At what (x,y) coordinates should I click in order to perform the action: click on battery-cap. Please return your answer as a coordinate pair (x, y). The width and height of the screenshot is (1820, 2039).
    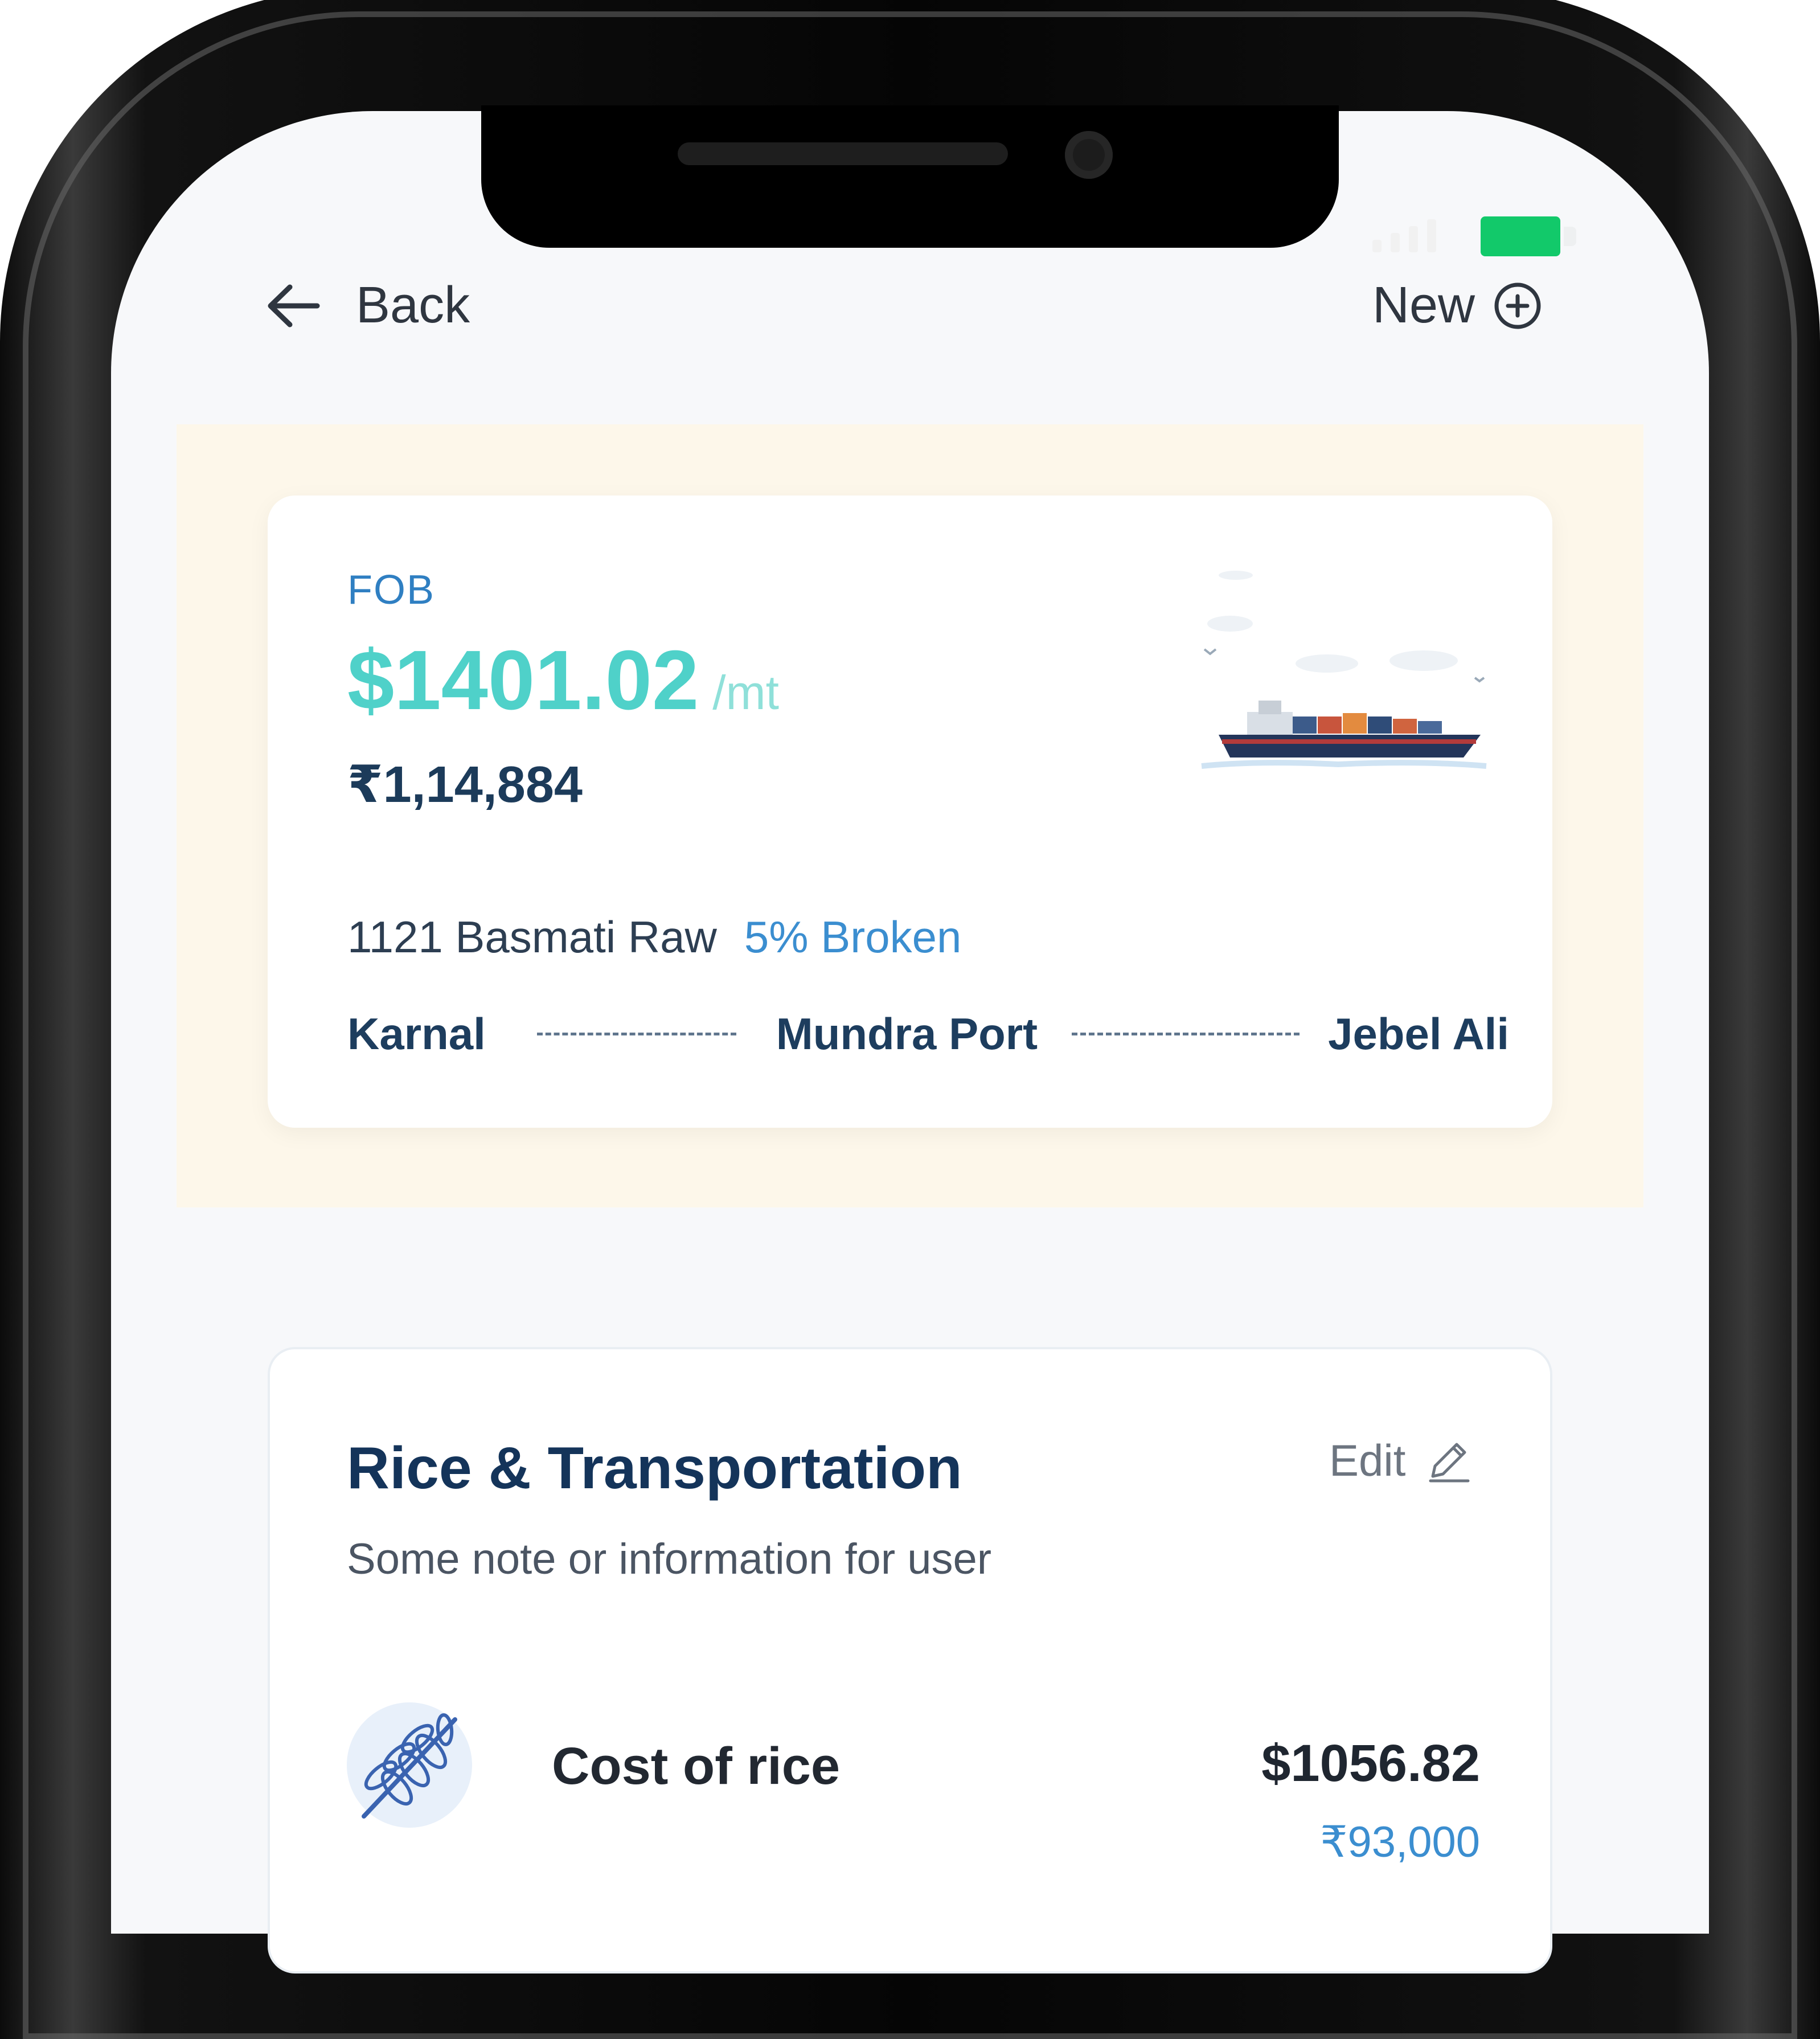
    Looking at the image, I should click on (1570, 236).